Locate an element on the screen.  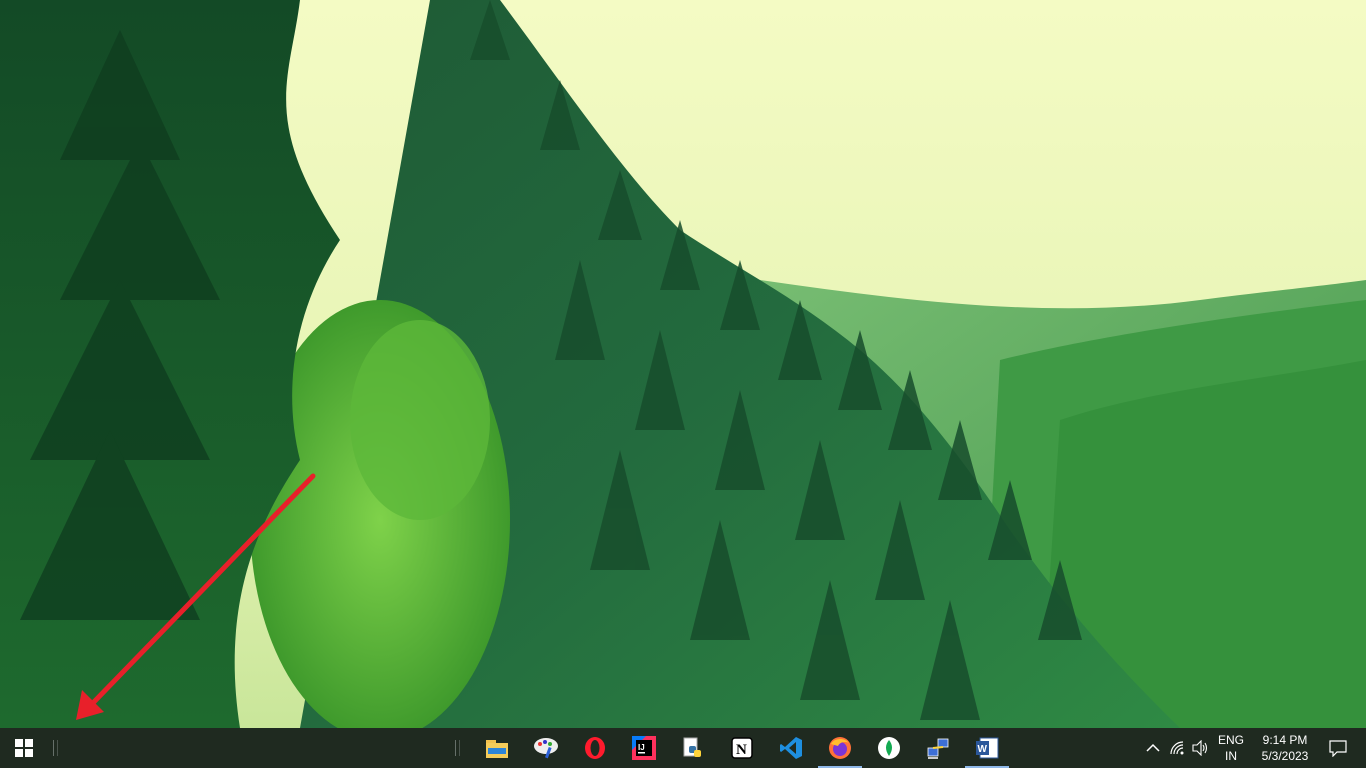
action-center-button is located at coordinates (1338, 748).